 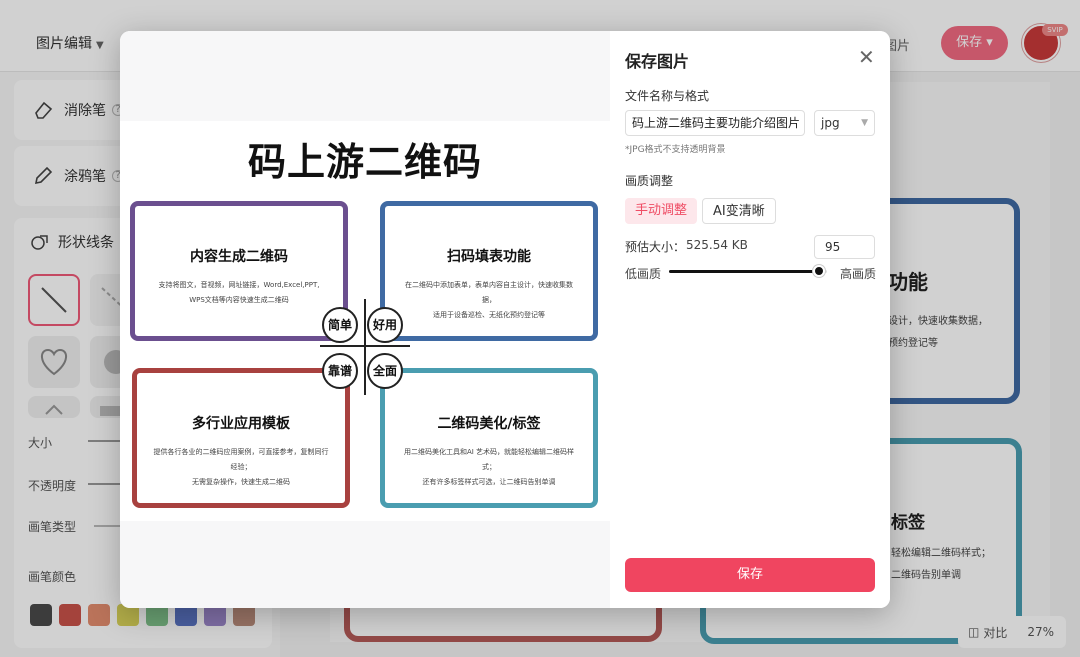 I want to click on quality-label: 画质调整, so click(x=649, y=181).